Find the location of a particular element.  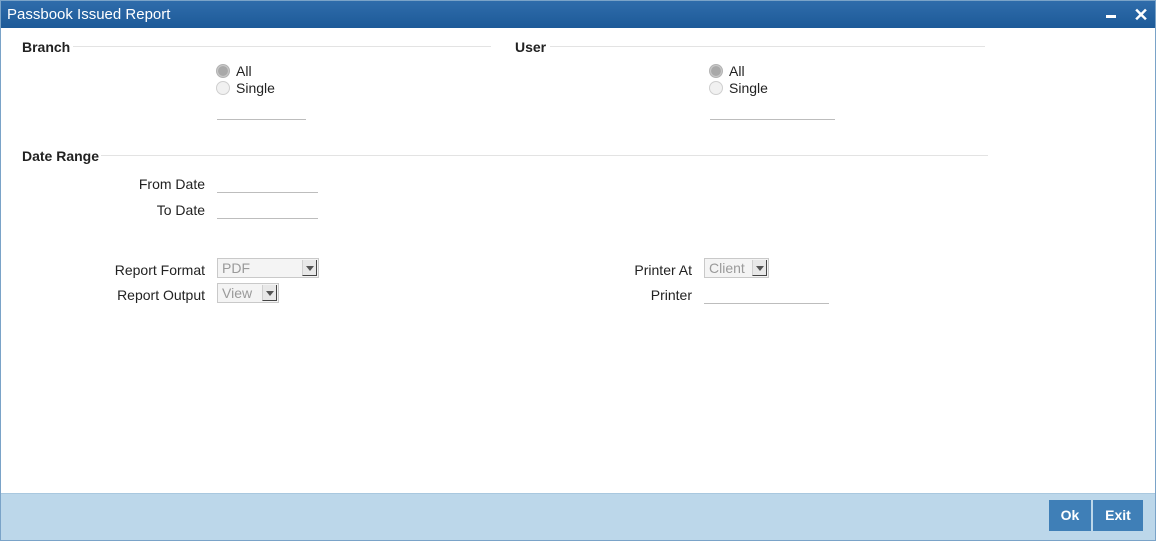

printer-at-select: Client is located at coordinates (736, 268).